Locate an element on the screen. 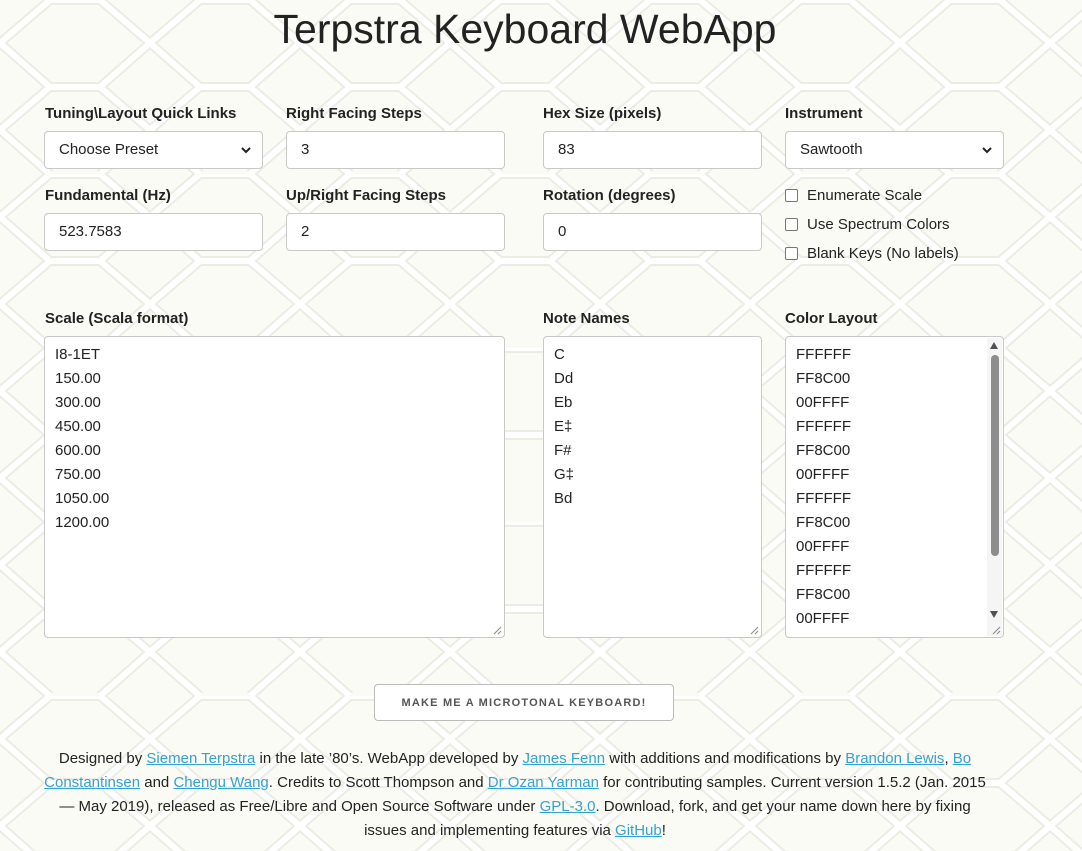 This screenshot has width=1082, height=851. fundamental-input: 523.7583 is located at coordinates (153, 232).